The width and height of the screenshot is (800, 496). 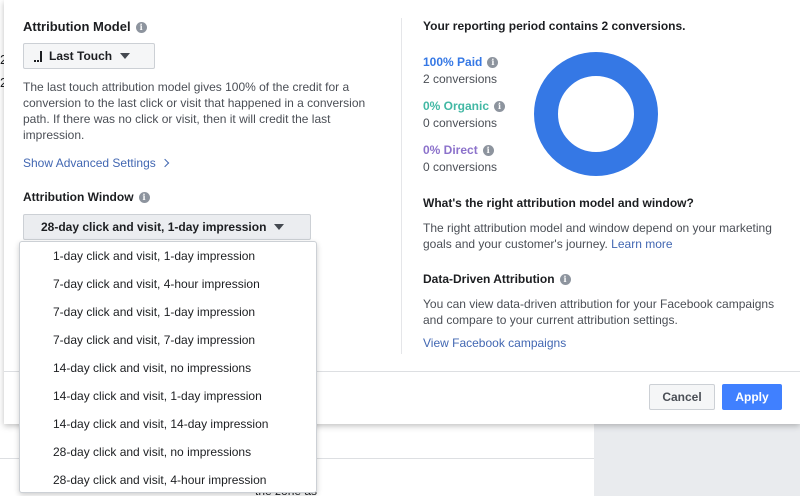 I want to click on dropdown-option: 28-day click and visit, no impressions, so click(x=168, y=452).